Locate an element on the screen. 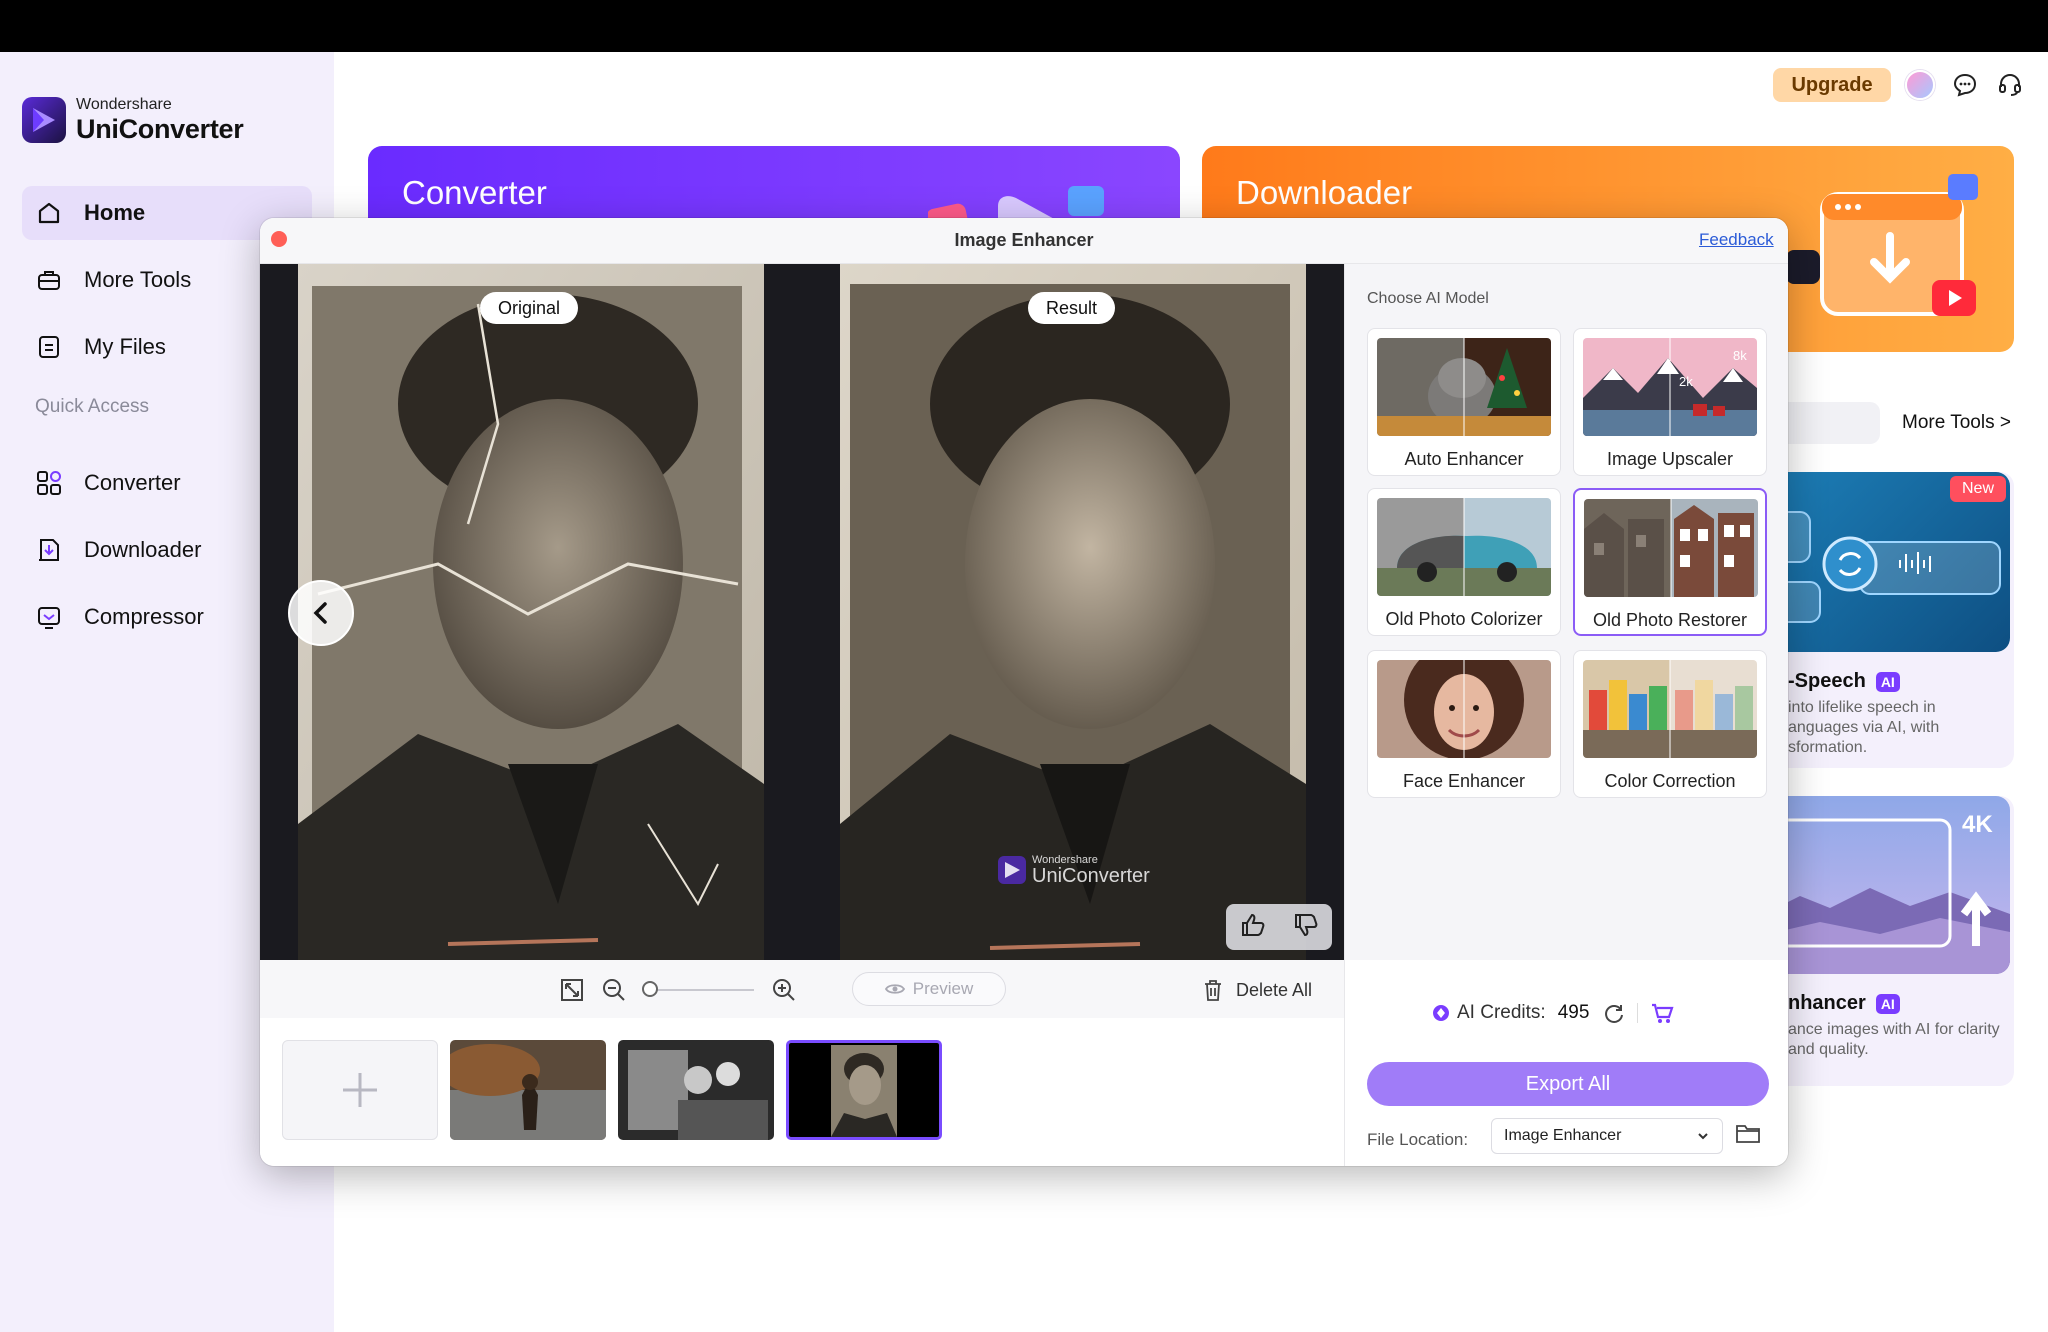 The width and height of the screenshot is (2048, 1332). avatar is located at coordinates (1920, 85).